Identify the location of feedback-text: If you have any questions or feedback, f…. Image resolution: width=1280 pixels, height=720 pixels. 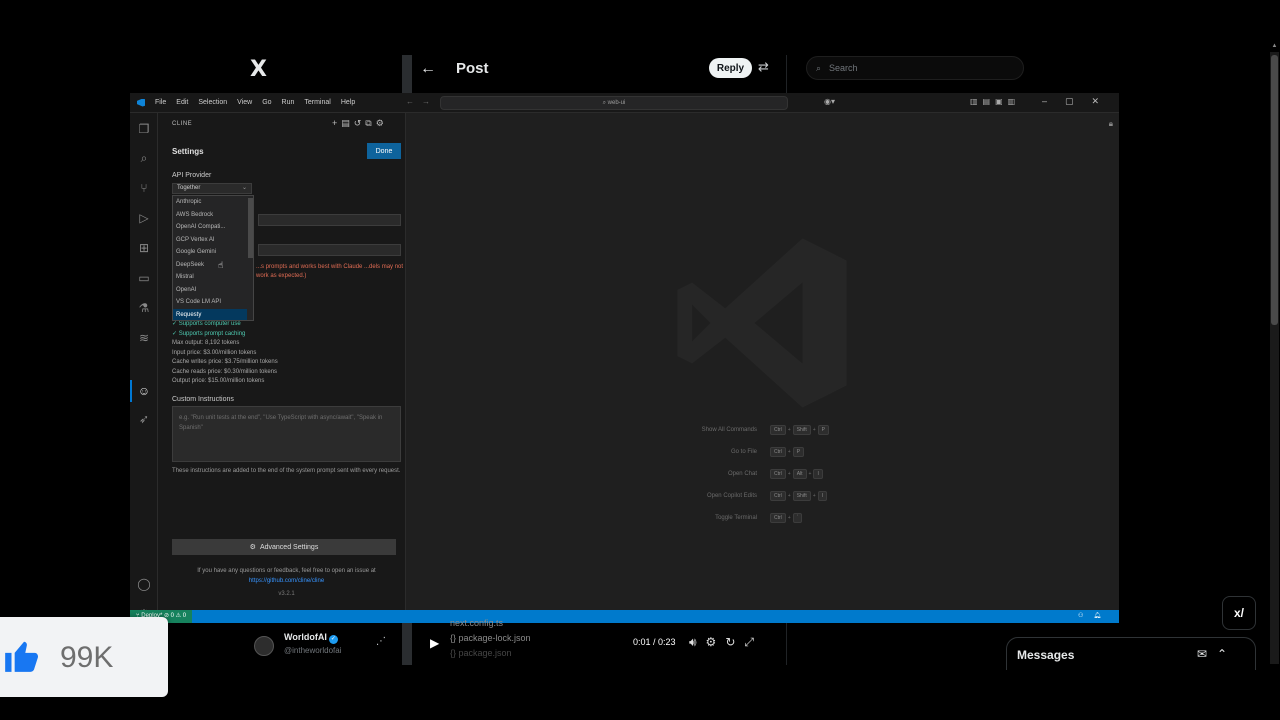
(286, 576).